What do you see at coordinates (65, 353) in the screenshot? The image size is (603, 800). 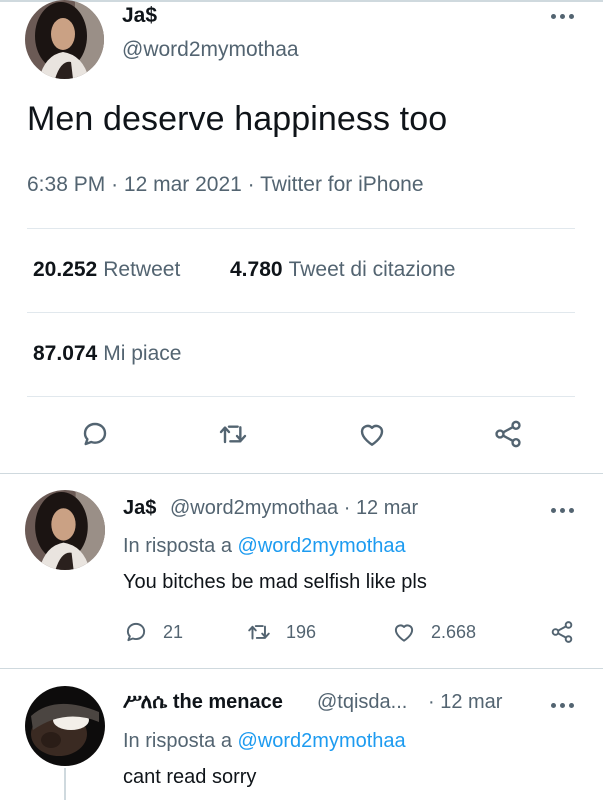 I see `likes-count: 87.074` at bounding box center [65, 353].